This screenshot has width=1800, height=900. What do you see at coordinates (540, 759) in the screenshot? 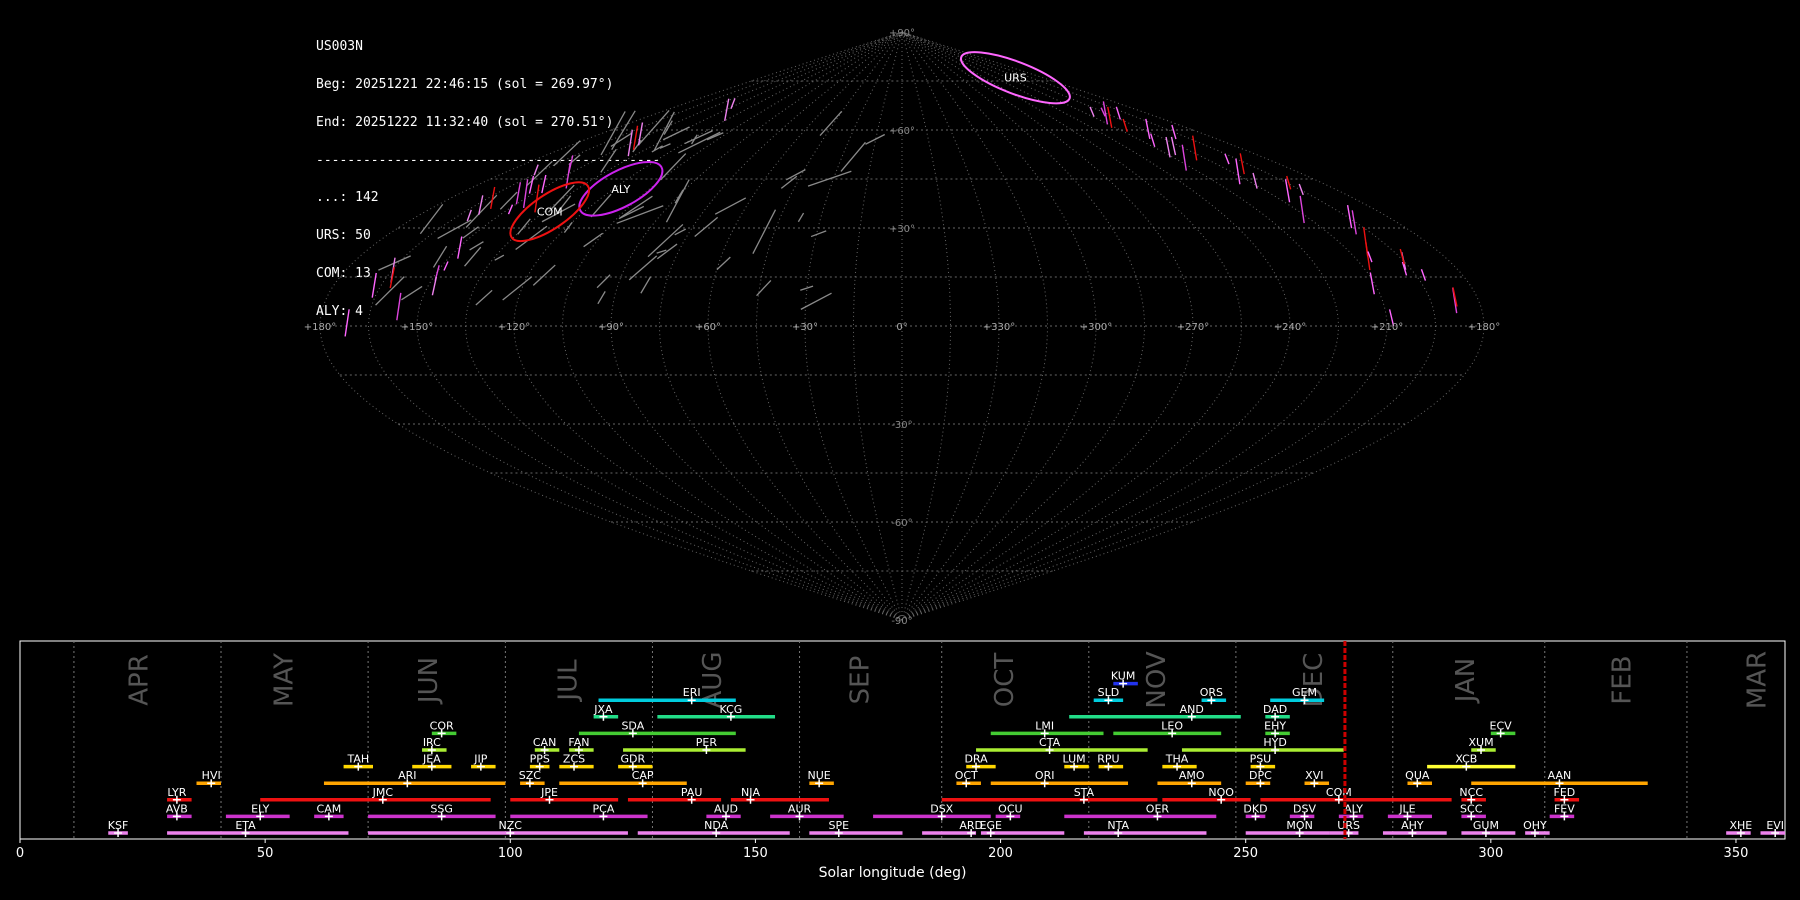
I see `shower-label: PPS` at bounding box center [540, 759].